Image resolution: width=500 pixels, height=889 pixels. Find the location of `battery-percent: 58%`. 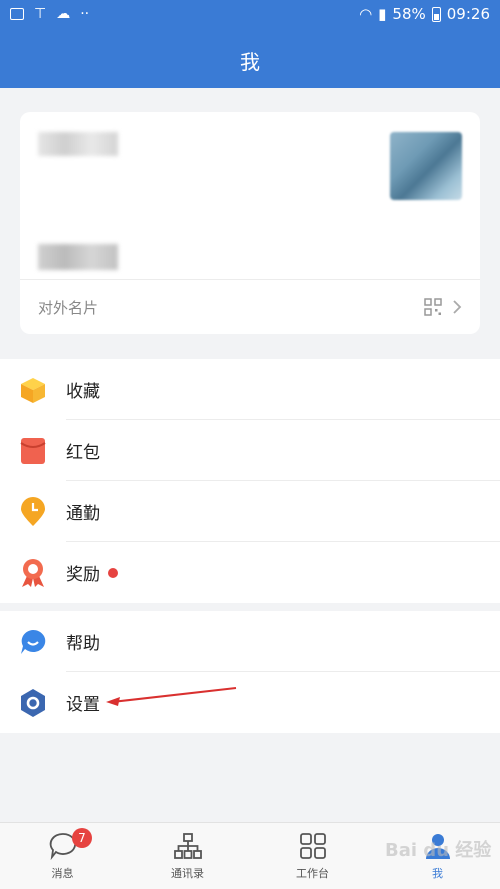

battery-percent: 58% is located at coordinates (409, 14).